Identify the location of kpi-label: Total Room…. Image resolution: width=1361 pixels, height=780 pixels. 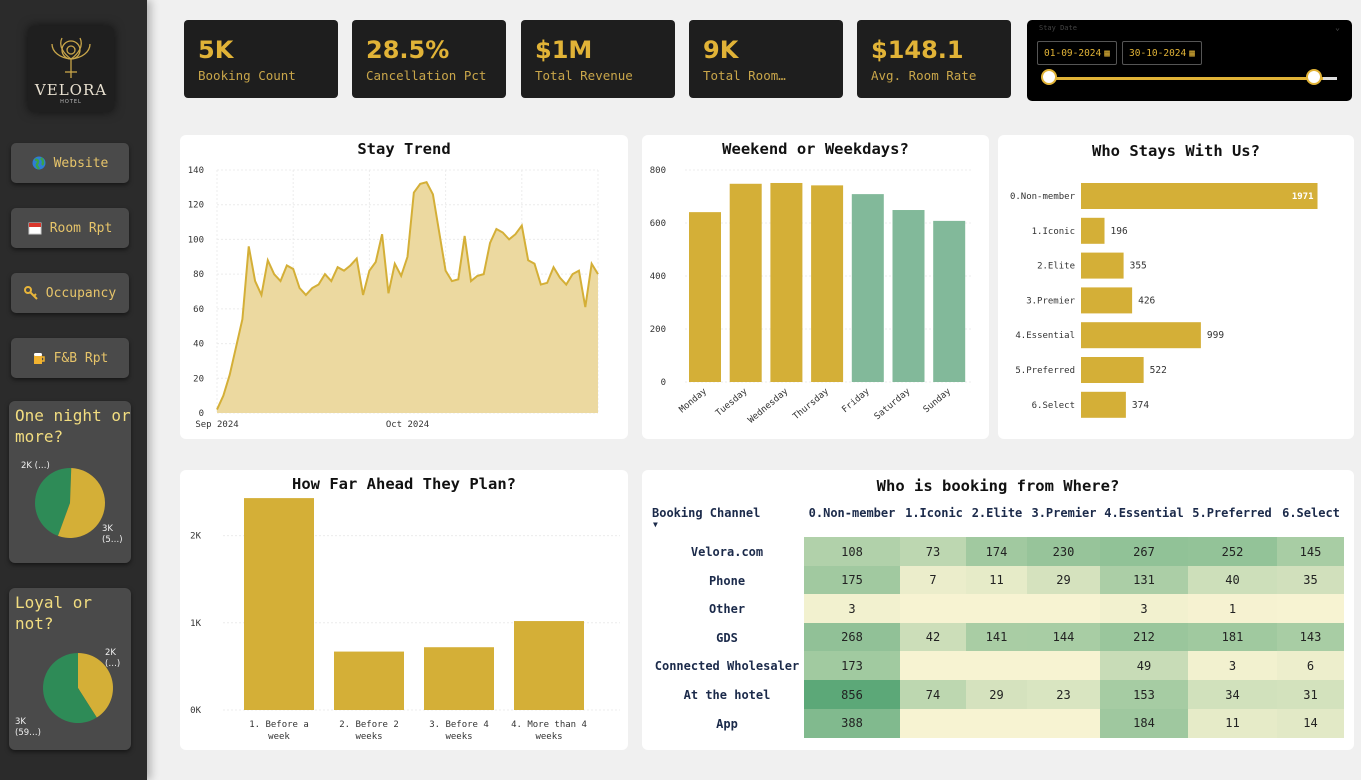
(744, 75).